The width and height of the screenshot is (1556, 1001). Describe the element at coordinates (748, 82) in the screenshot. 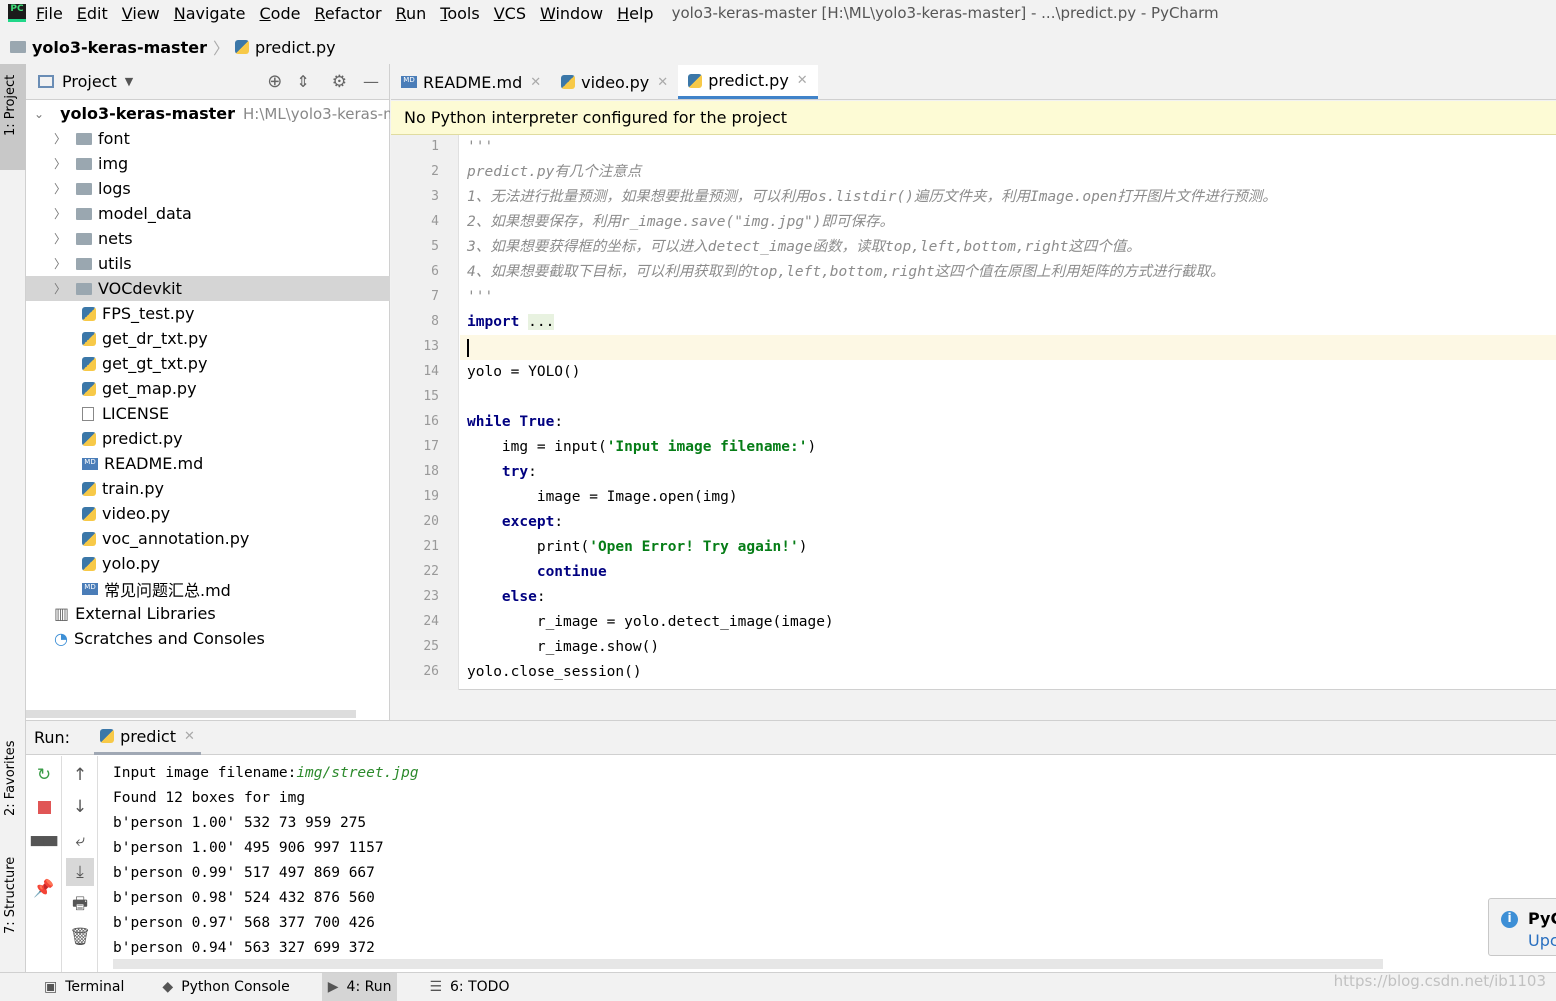

I see `editor-tab: predict.py ✕` at that location.